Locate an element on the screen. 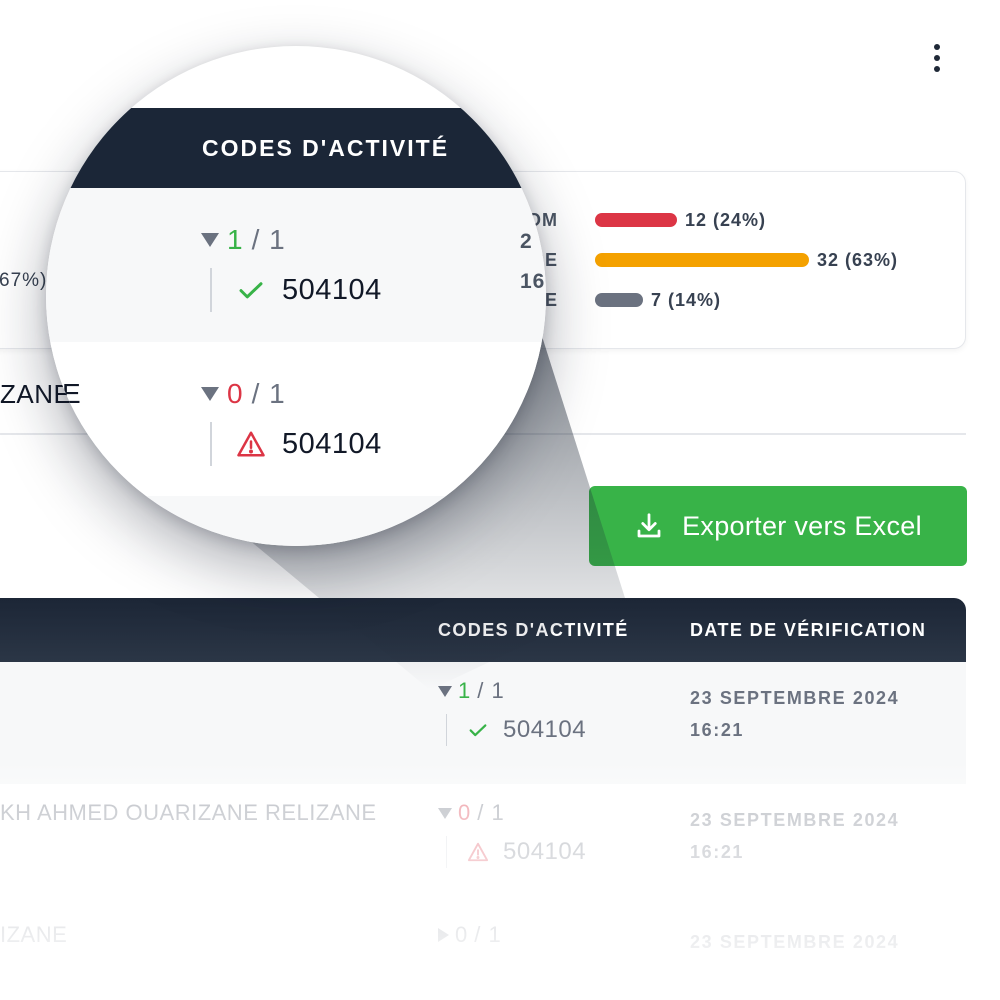 Image resolution: width=1000 pixels, height=1000 pixels. company-name: IZANE is located at coordinates (34, 934).